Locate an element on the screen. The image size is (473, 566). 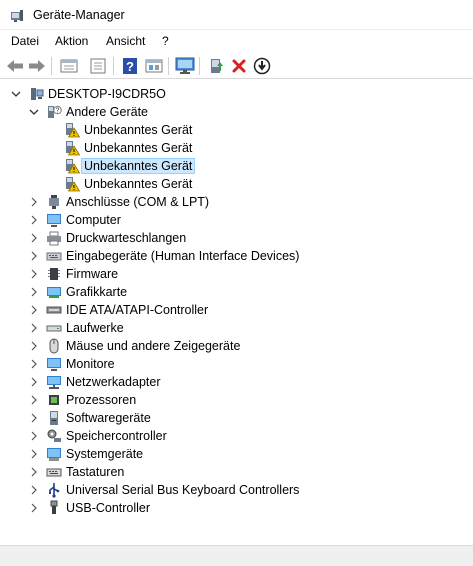
tree-item-network: Netzwerkadapter is located at coordinates (236, 382).